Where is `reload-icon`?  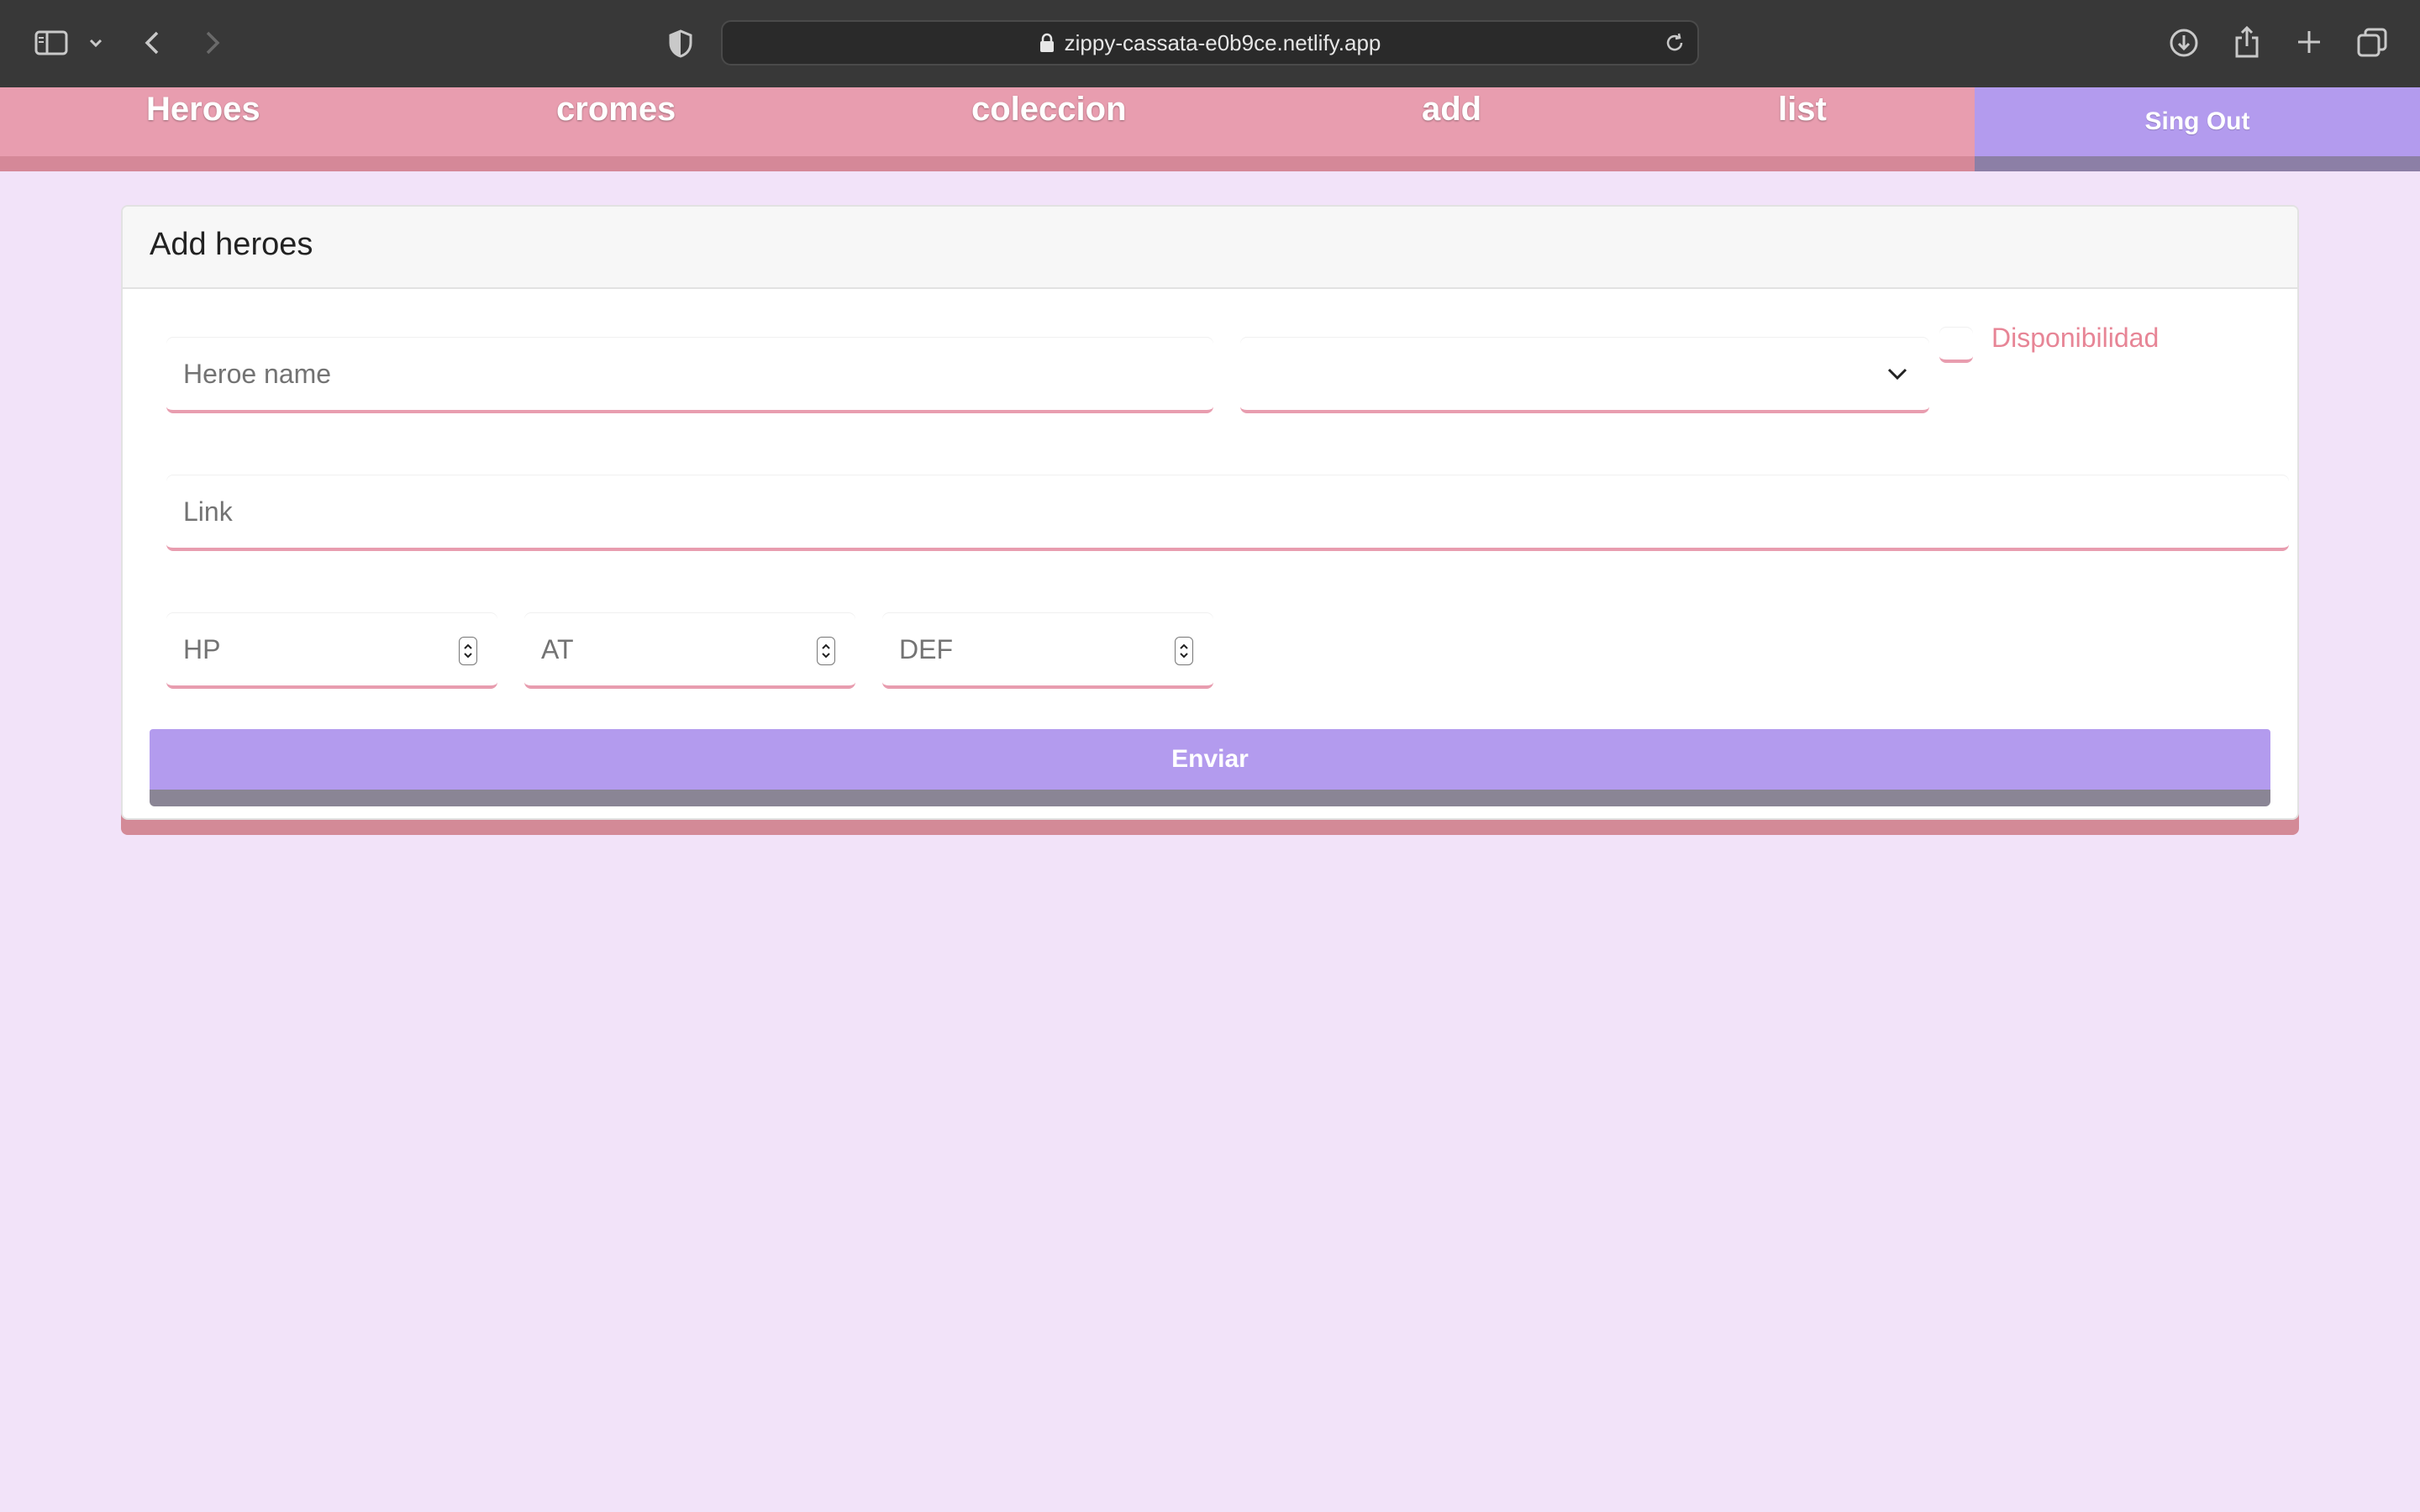
reload-icon is located at coordinates (1675, 43).